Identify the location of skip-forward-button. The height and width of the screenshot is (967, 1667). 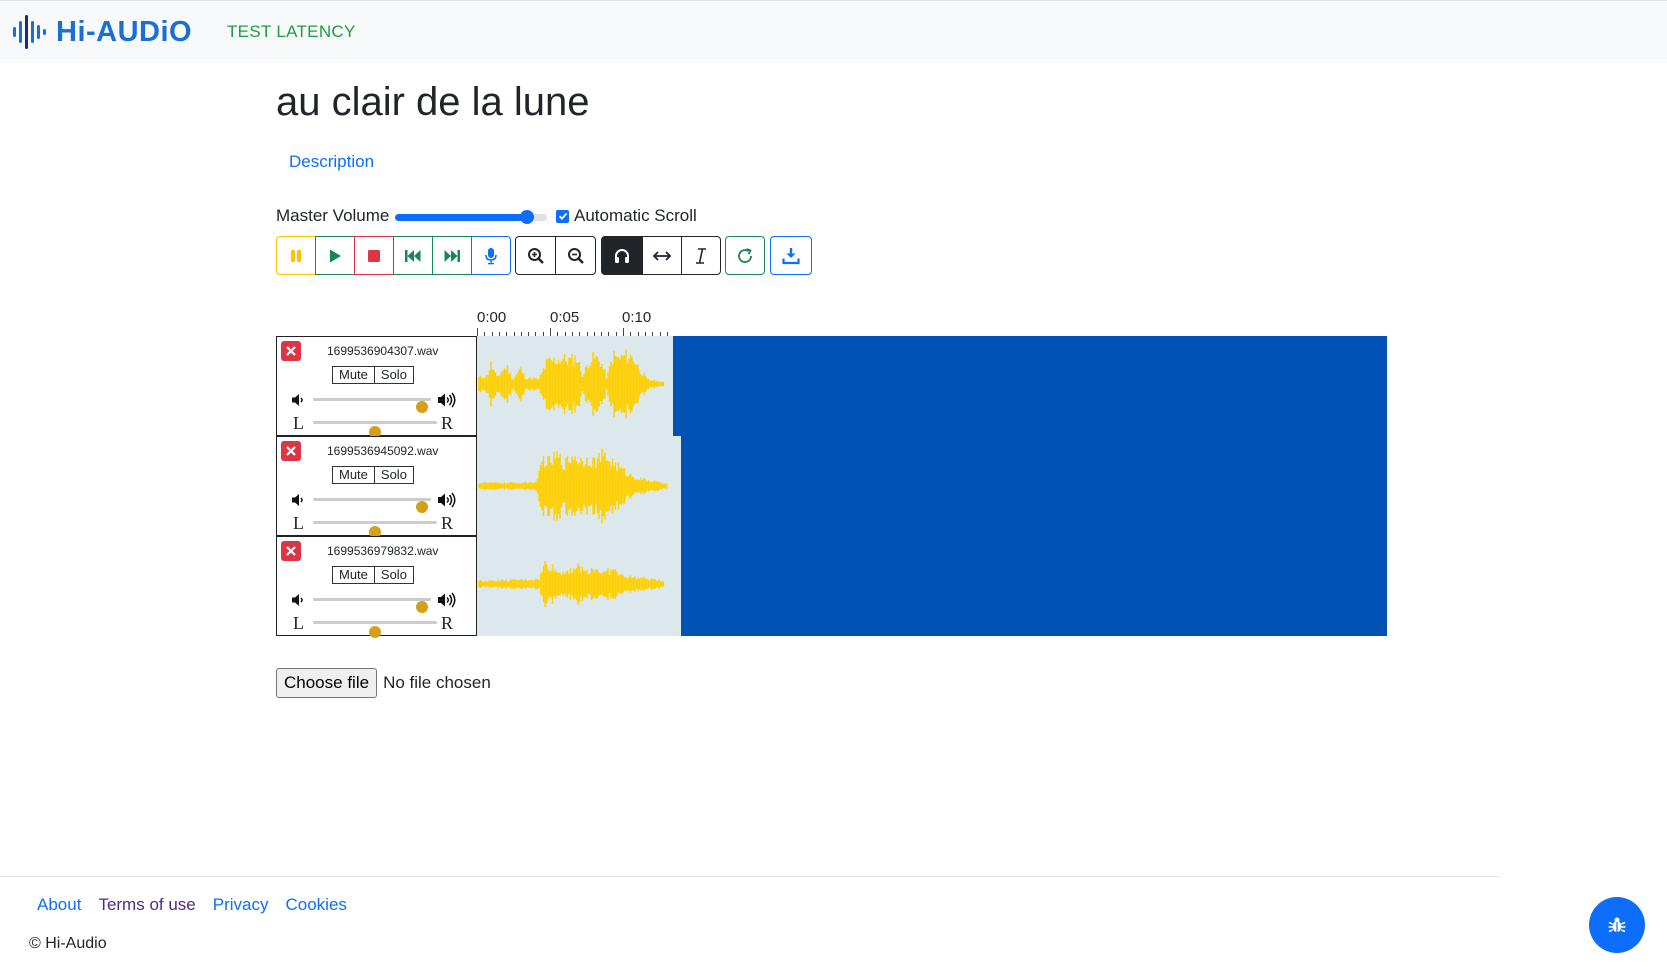
(452, 255).